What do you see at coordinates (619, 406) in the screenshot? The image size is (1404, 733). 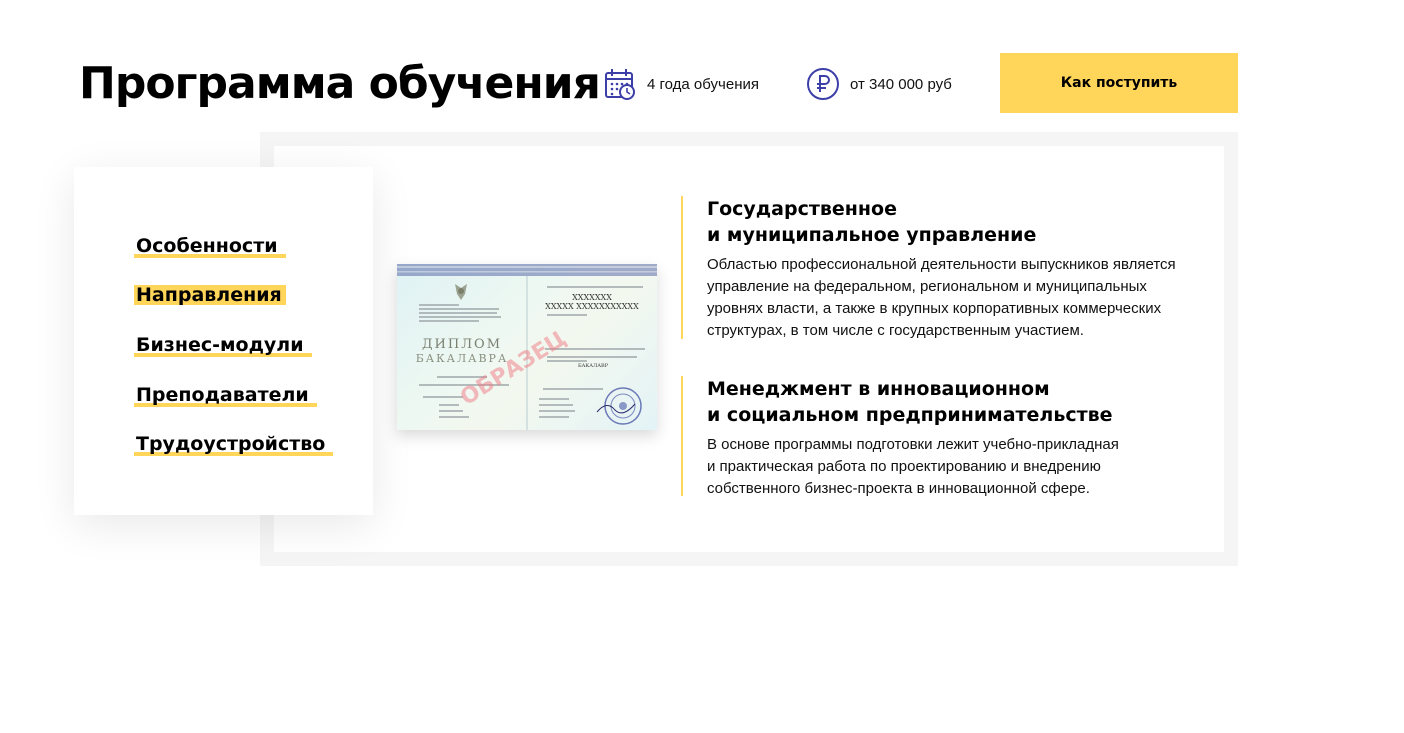 I see `stamp-seal-icon` at bounding box center [619, 406].